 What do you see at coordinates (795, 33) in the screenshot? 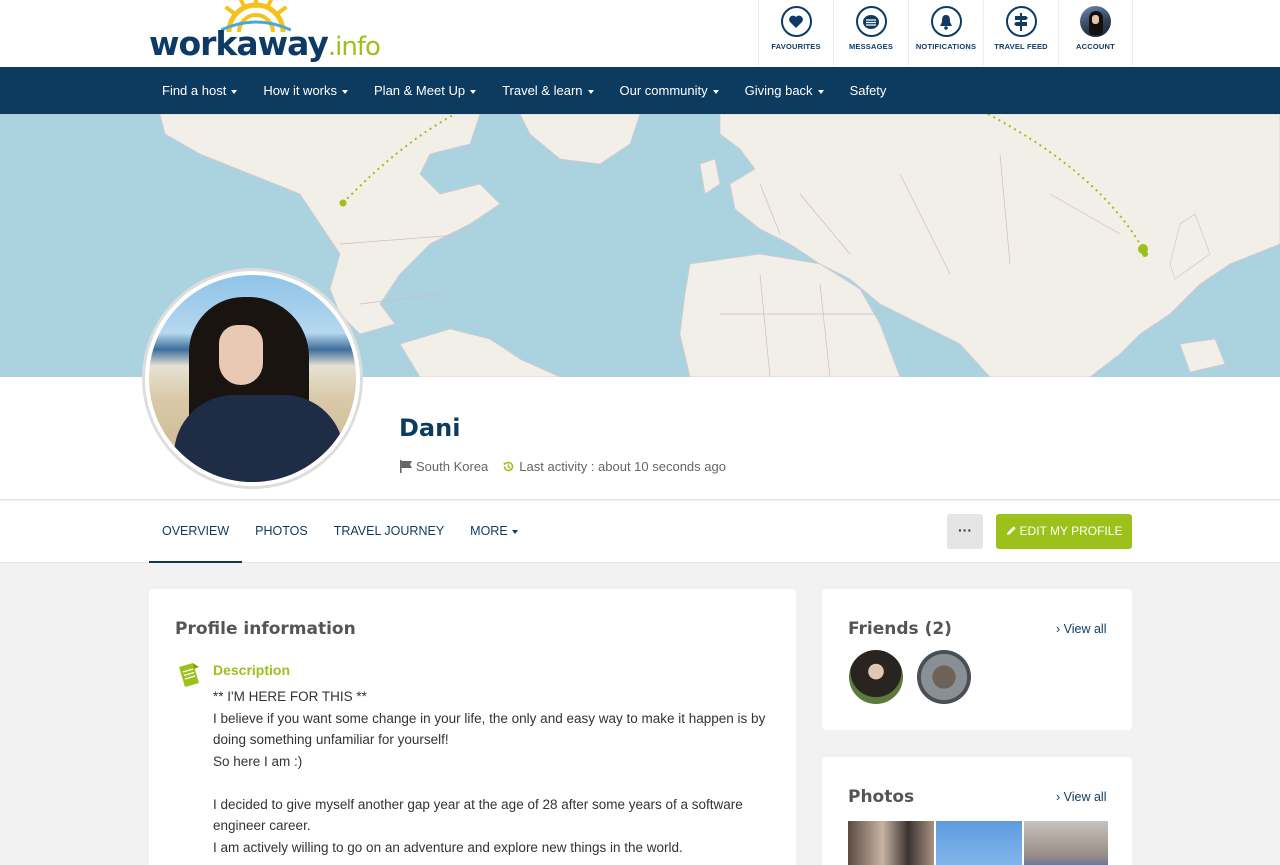
I see `favourites-button: FAVOURITES` at bounding box center [795, 33].